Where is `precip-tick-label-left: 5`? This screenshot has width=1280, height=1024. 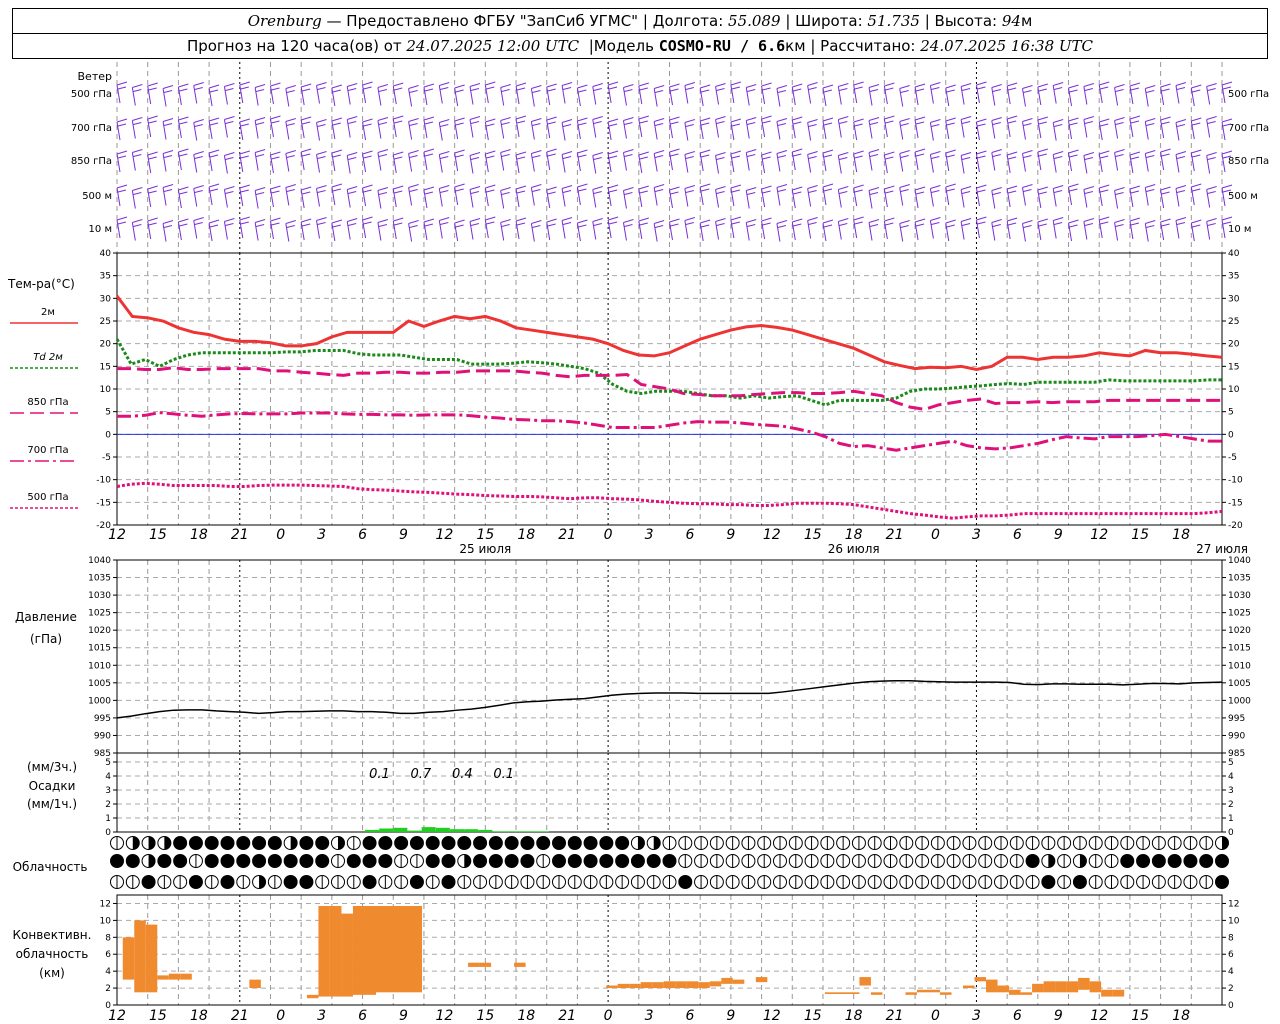 precip-tick-label-left: 5 is located at coordinates (108, 763).